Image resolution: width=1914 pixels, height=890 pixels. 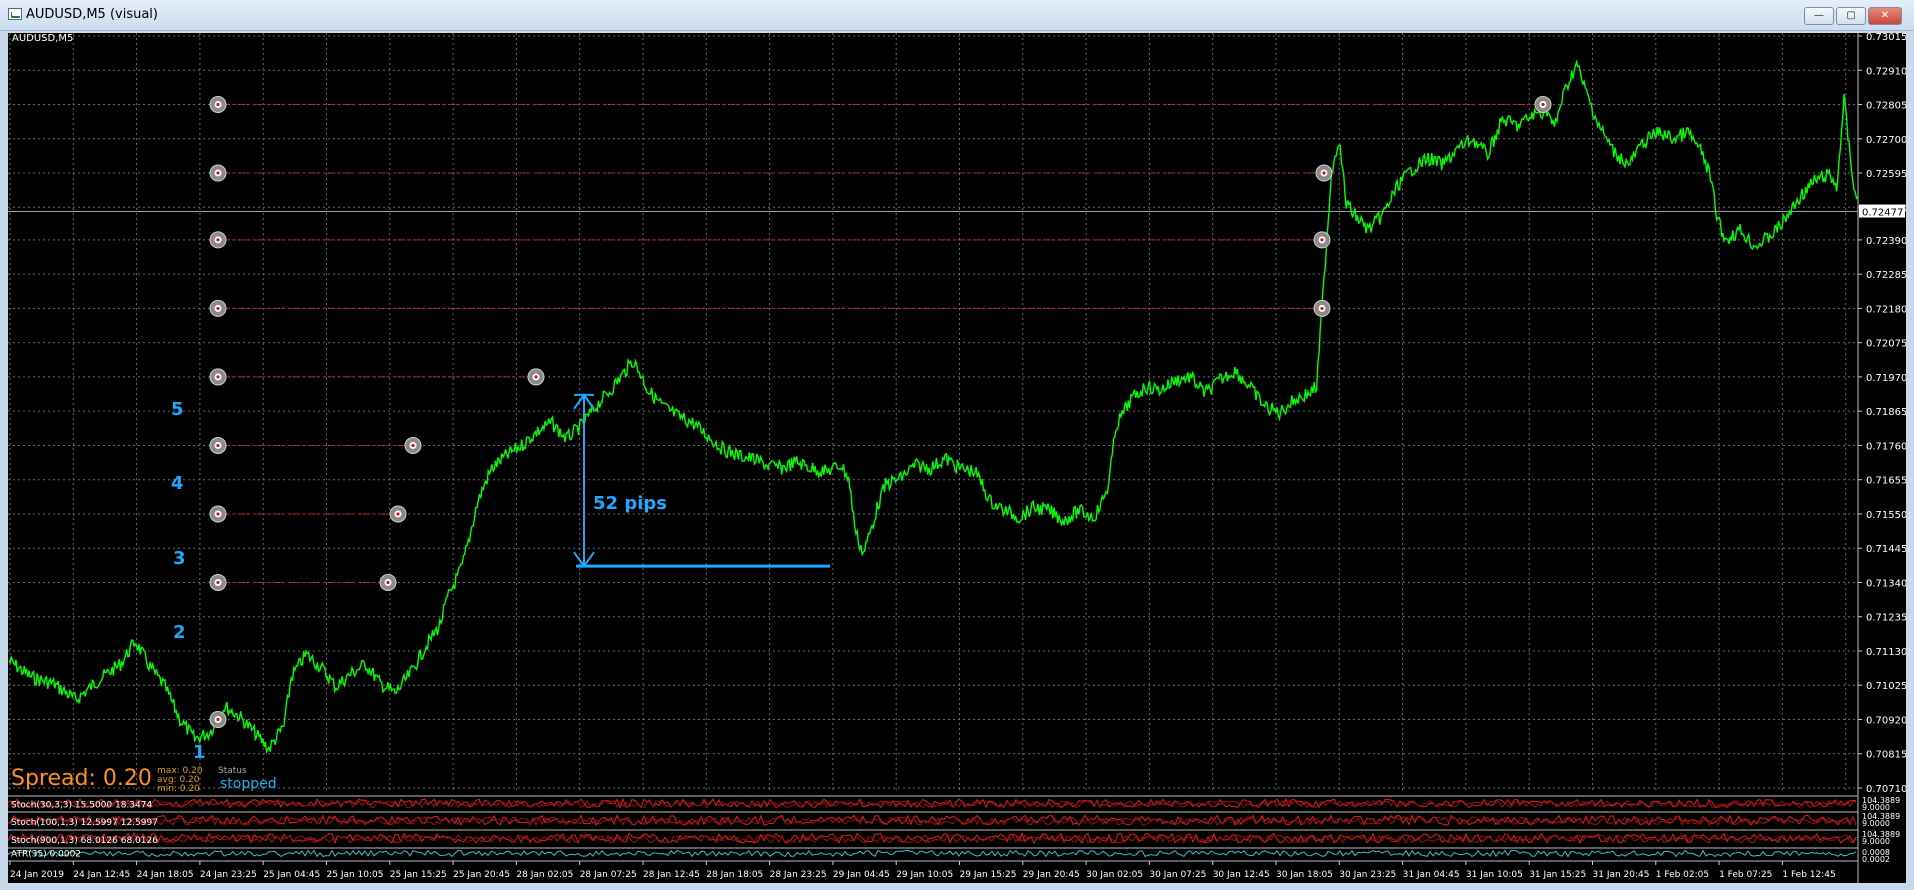 I want to click on y-tick-label: 0.71130, so click(x=1886, y=652).